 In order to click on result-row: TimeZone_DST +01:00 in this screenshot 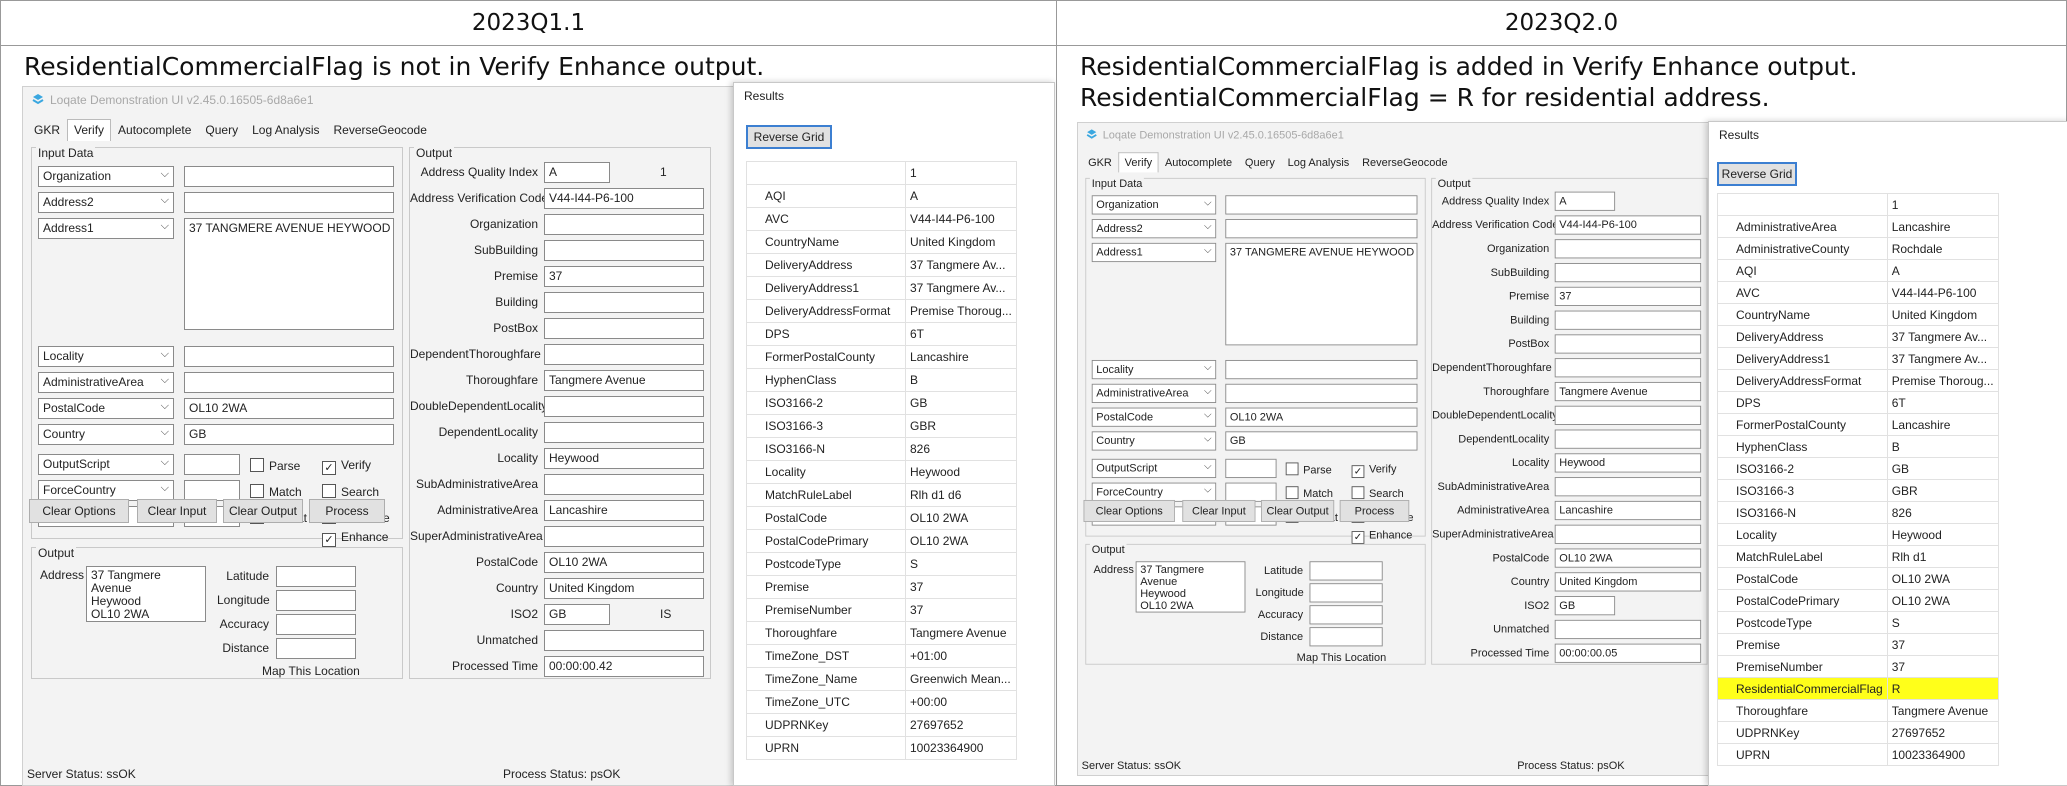, I will do `click(881, 656)`.